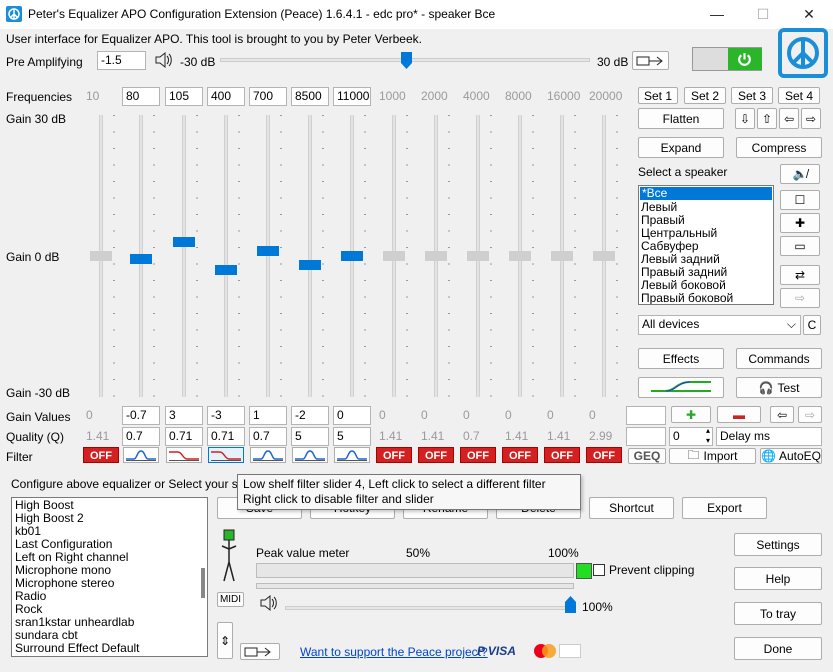 The height and width of the screenshot is (672, 833). Describe the element at coordinates (767, 118) in the screenshot. I see `arrow-up-button: ⇧` at that location.